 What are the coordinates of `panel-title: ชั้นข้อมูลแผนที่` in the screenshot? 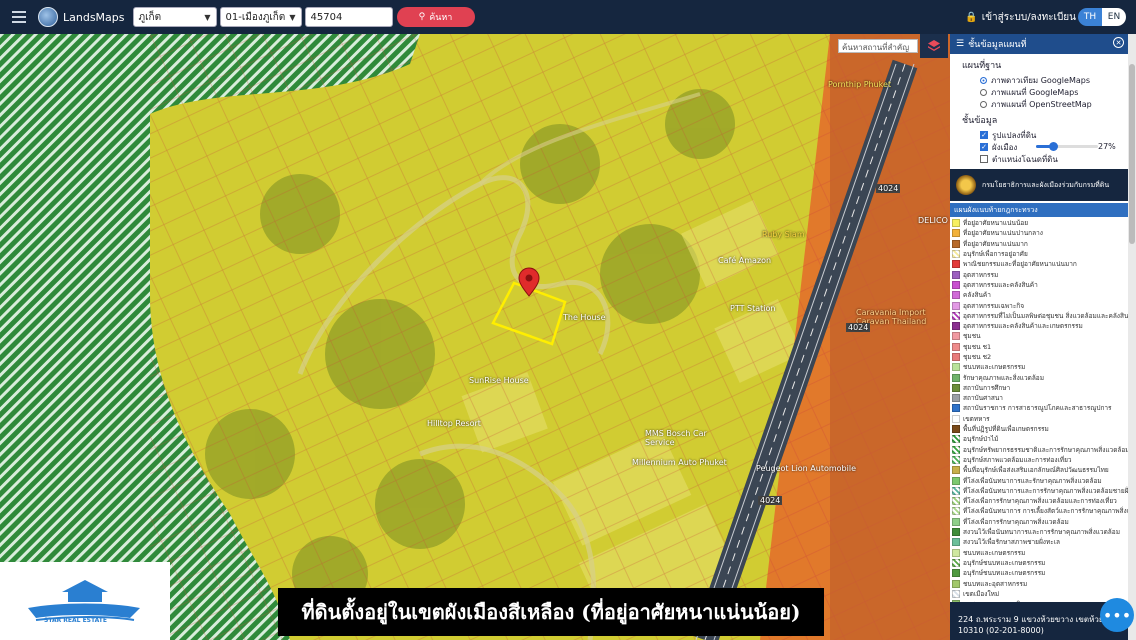 It's located at (997, 45).